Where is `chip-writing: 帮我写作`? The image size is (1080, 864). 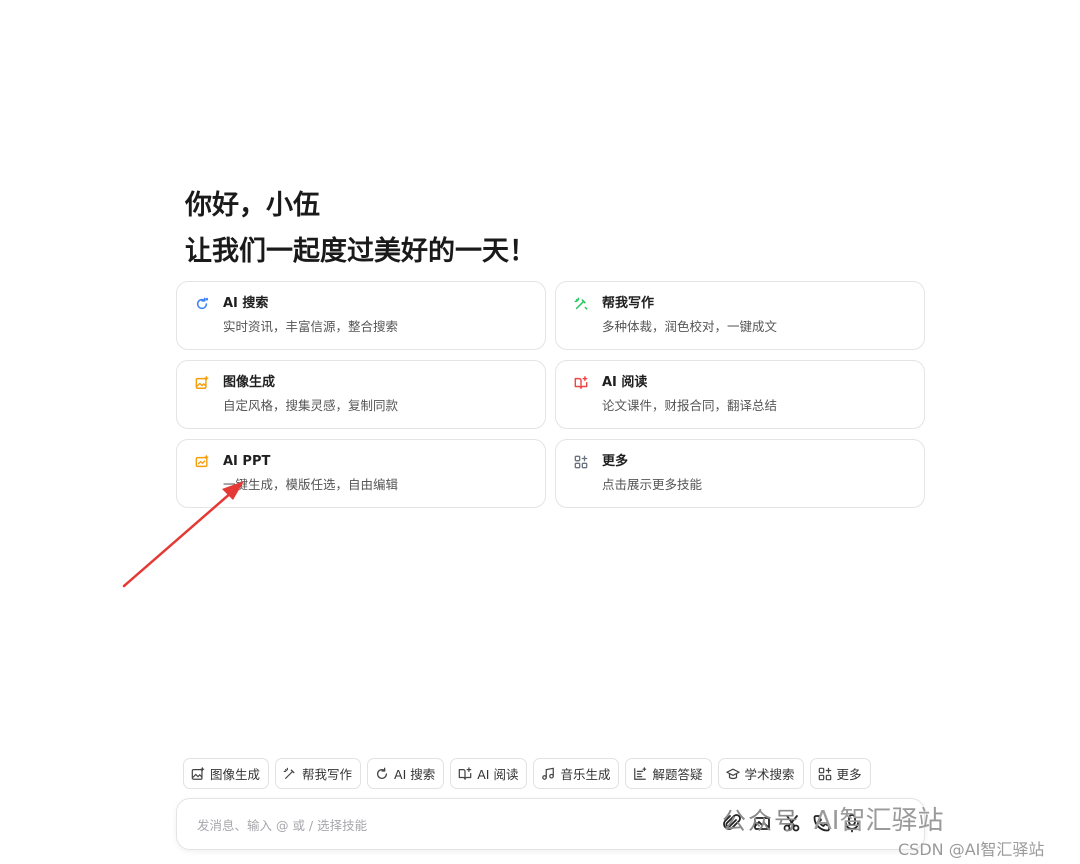
chip-writing: 帮我写作 is located at coordinates (318, 773).